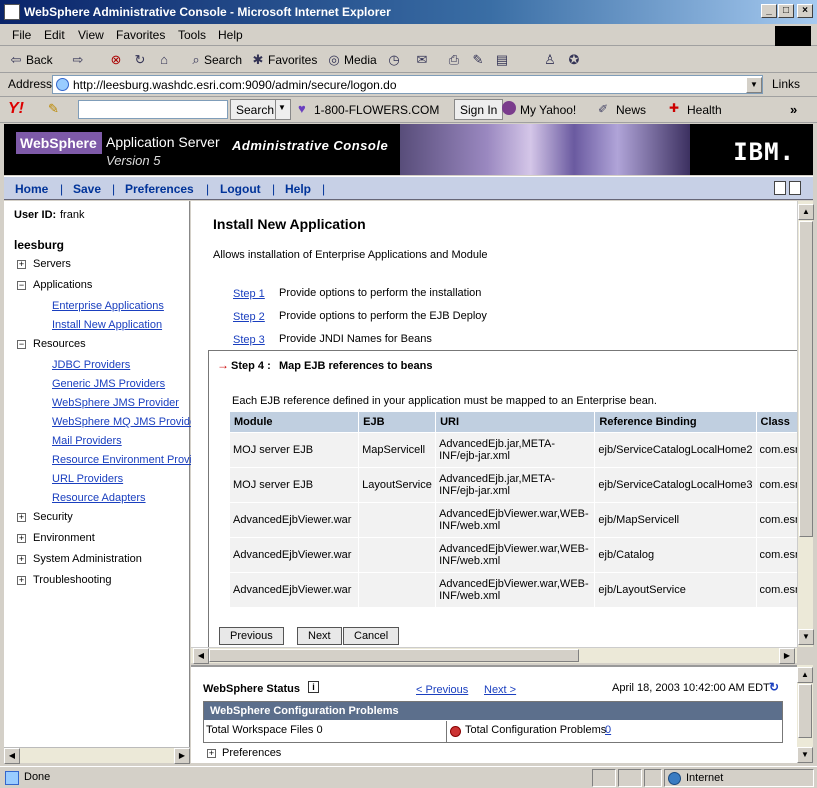 The height and width of the screenshot is (788, 817). Describe the element at coordinates (78, 60) in the screenshot. I see `forward-arrow-icon: ⇨` at that location.